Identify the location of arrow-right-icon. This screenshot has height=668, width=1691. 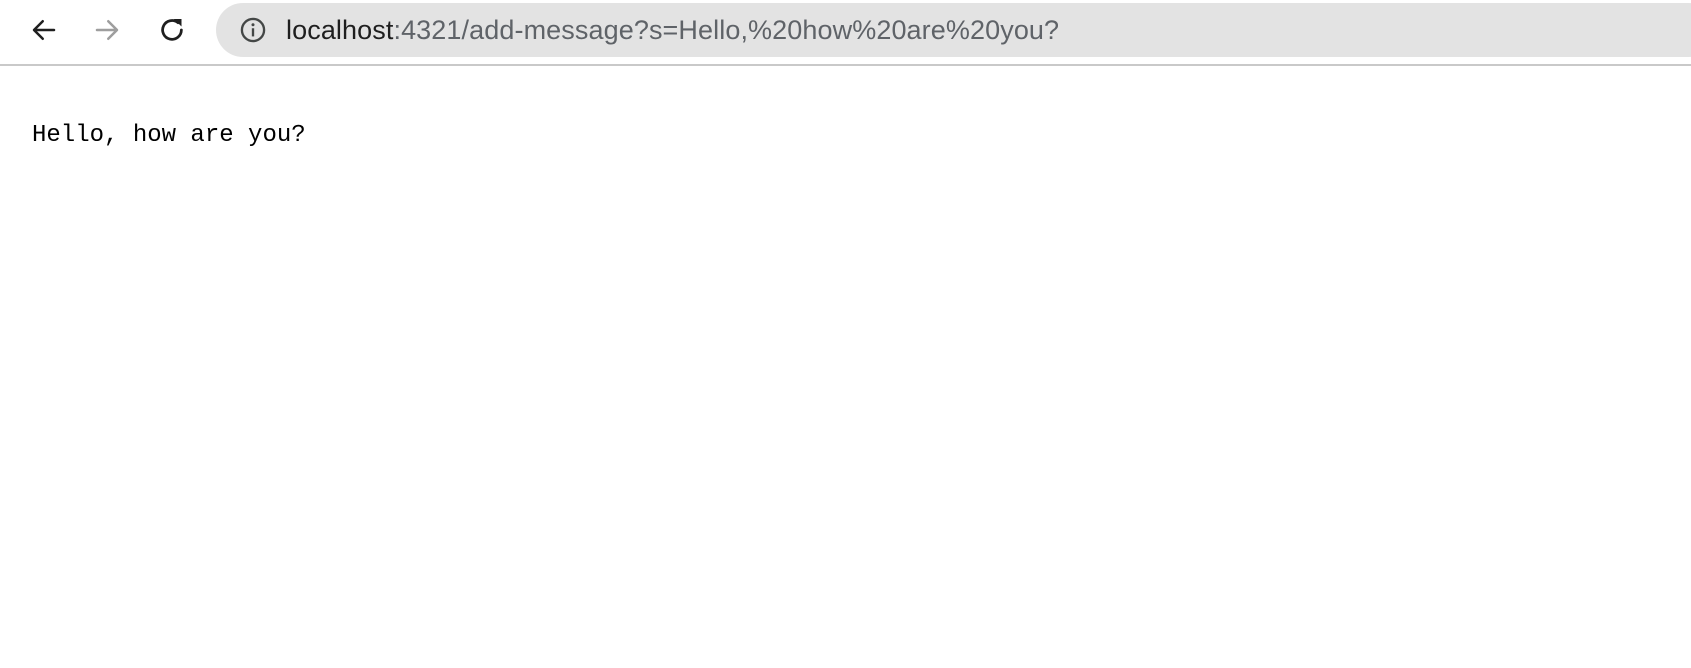
(107, 30).